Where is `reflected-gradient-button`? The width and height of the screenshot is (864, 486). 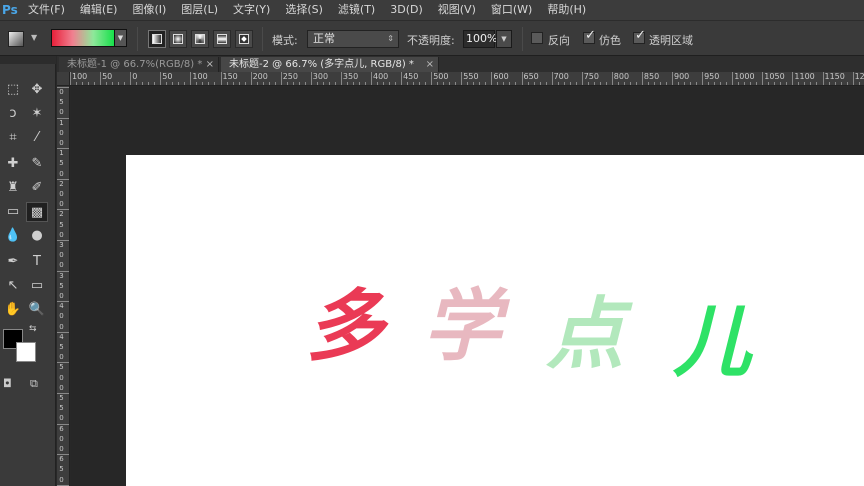 reflected-gradient-button is located at coordinates (222, 39).